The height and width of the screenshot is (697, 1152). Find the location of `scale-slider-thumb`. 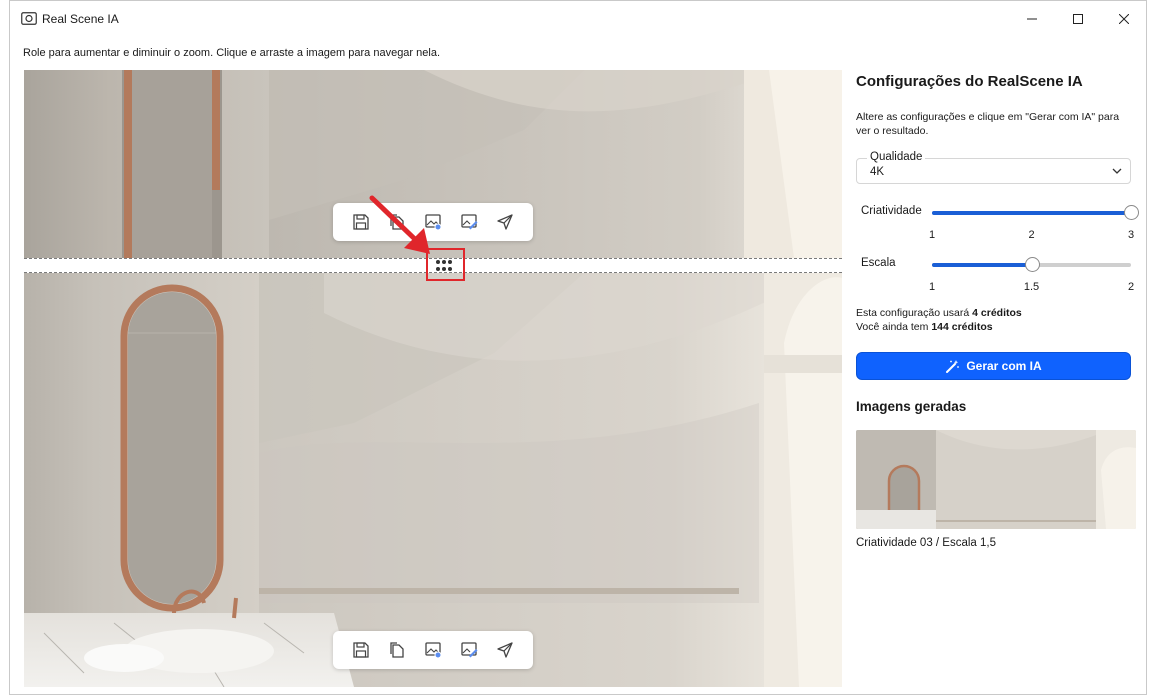

scale-slider-thumb is located at coordinates (1032, 264).